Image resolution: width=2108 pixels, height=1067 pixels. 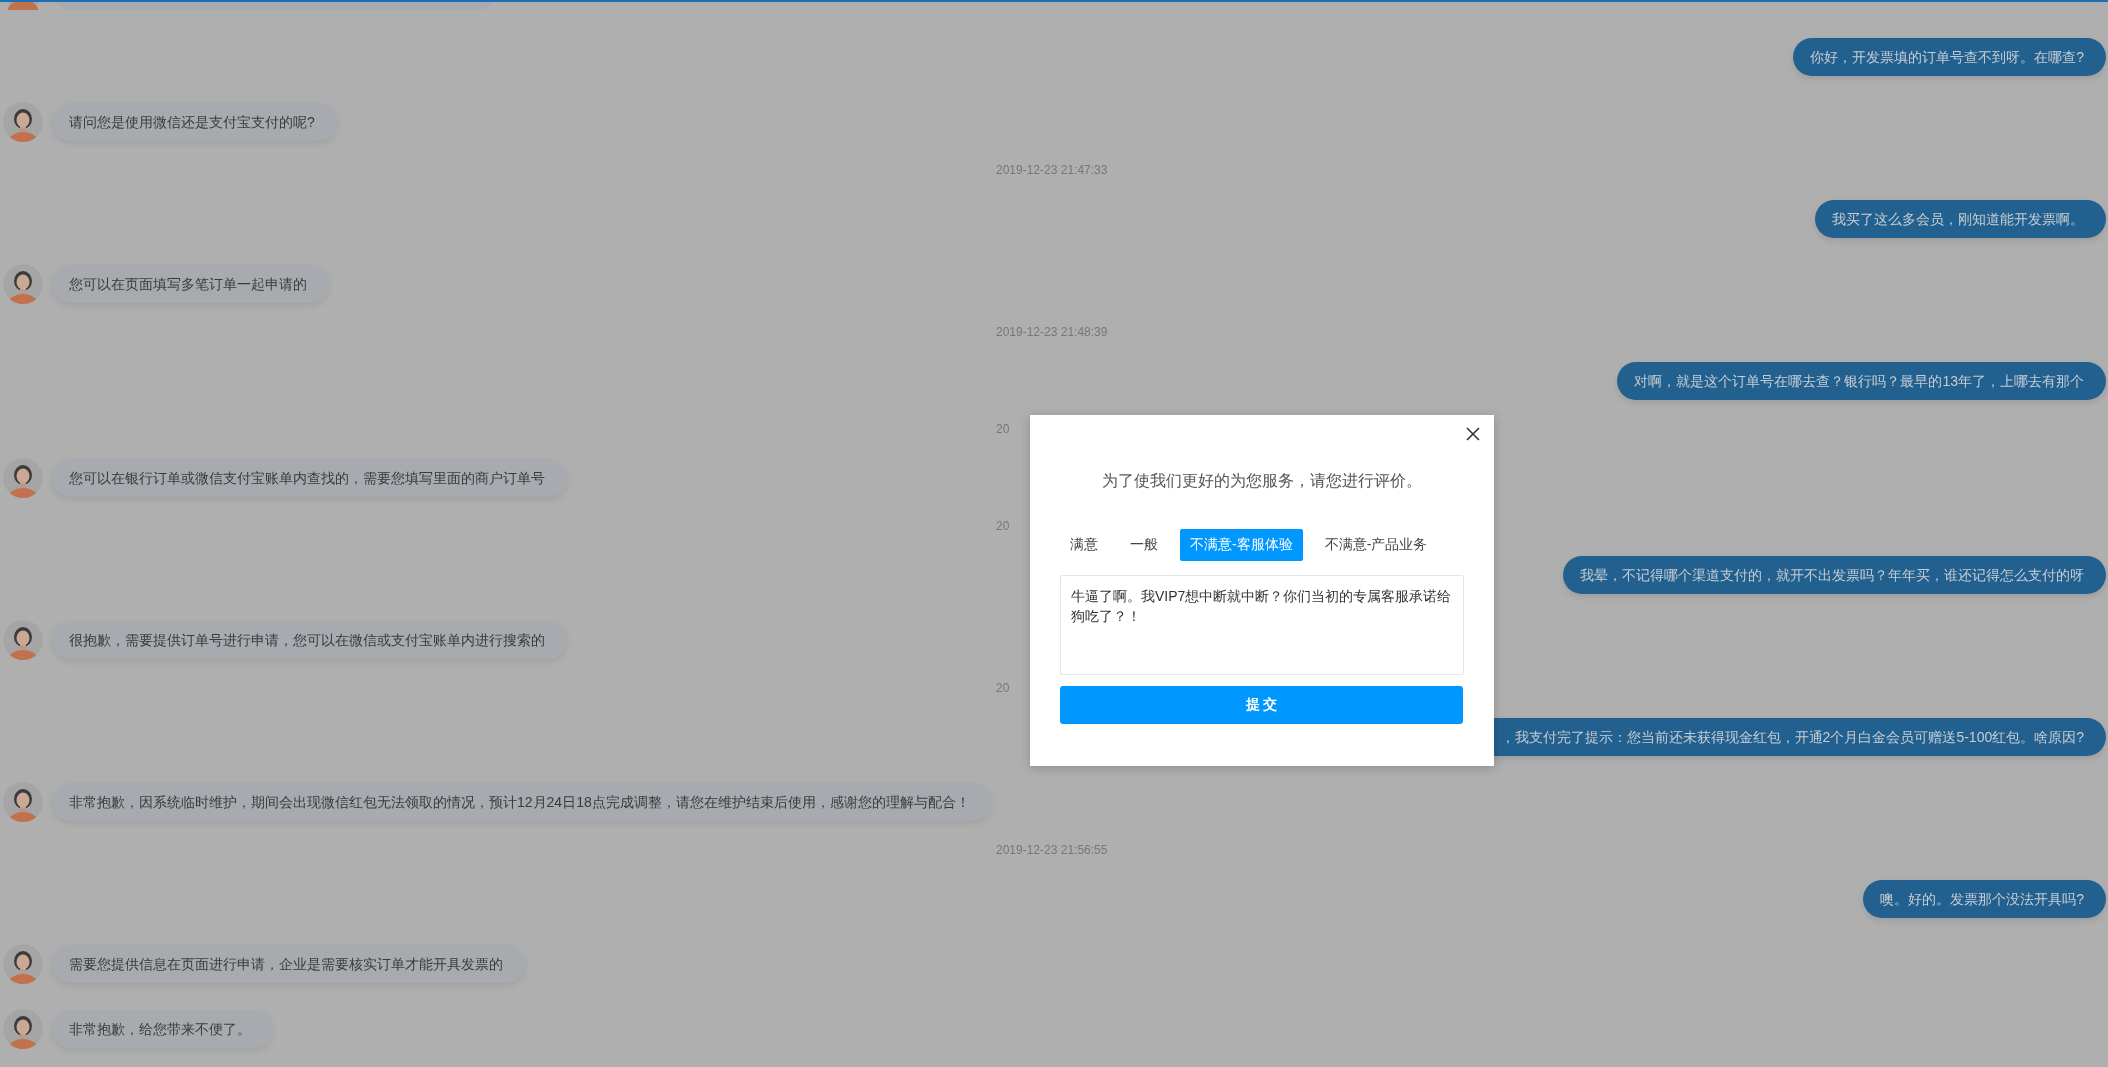 I want to click on message-bubble: 对啊，就是这个订单号在哪去查？银行吗？最早的13年了，上哪去有那个, so click(x=1861, y=380).